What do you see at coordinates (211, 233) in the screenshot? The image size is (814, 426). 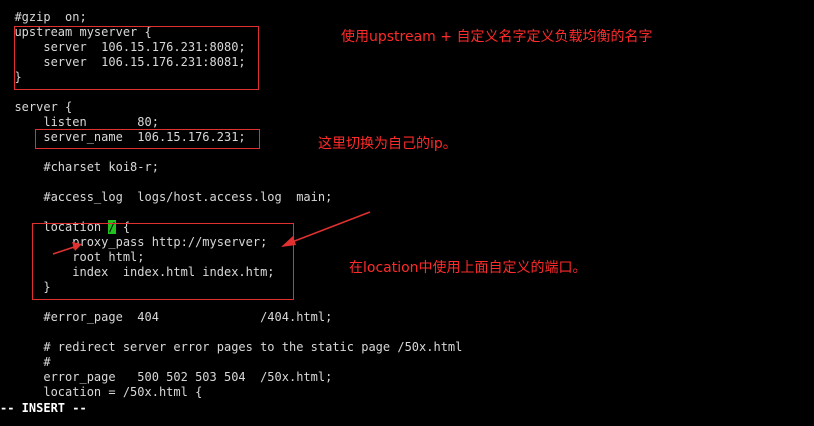 I see `annotation-arrows` at bounding box center [211, 233].